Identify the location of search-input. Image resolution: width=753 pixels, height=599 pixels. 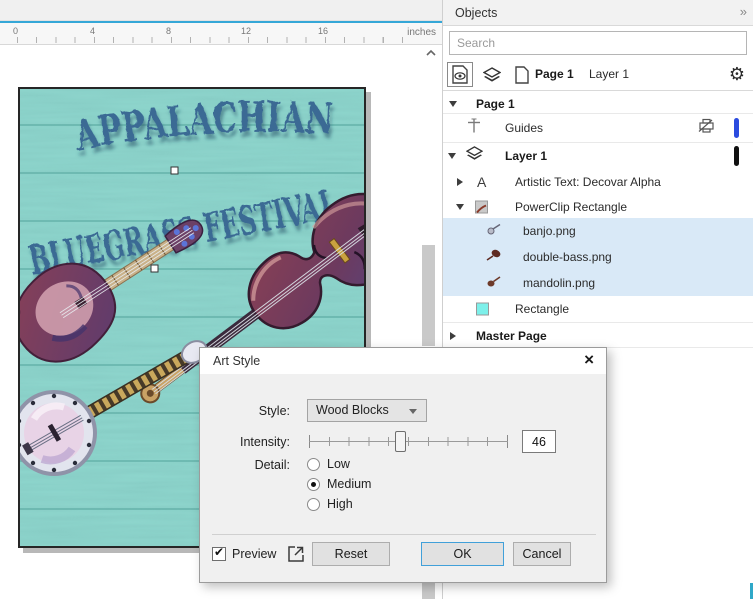
(598, 43).